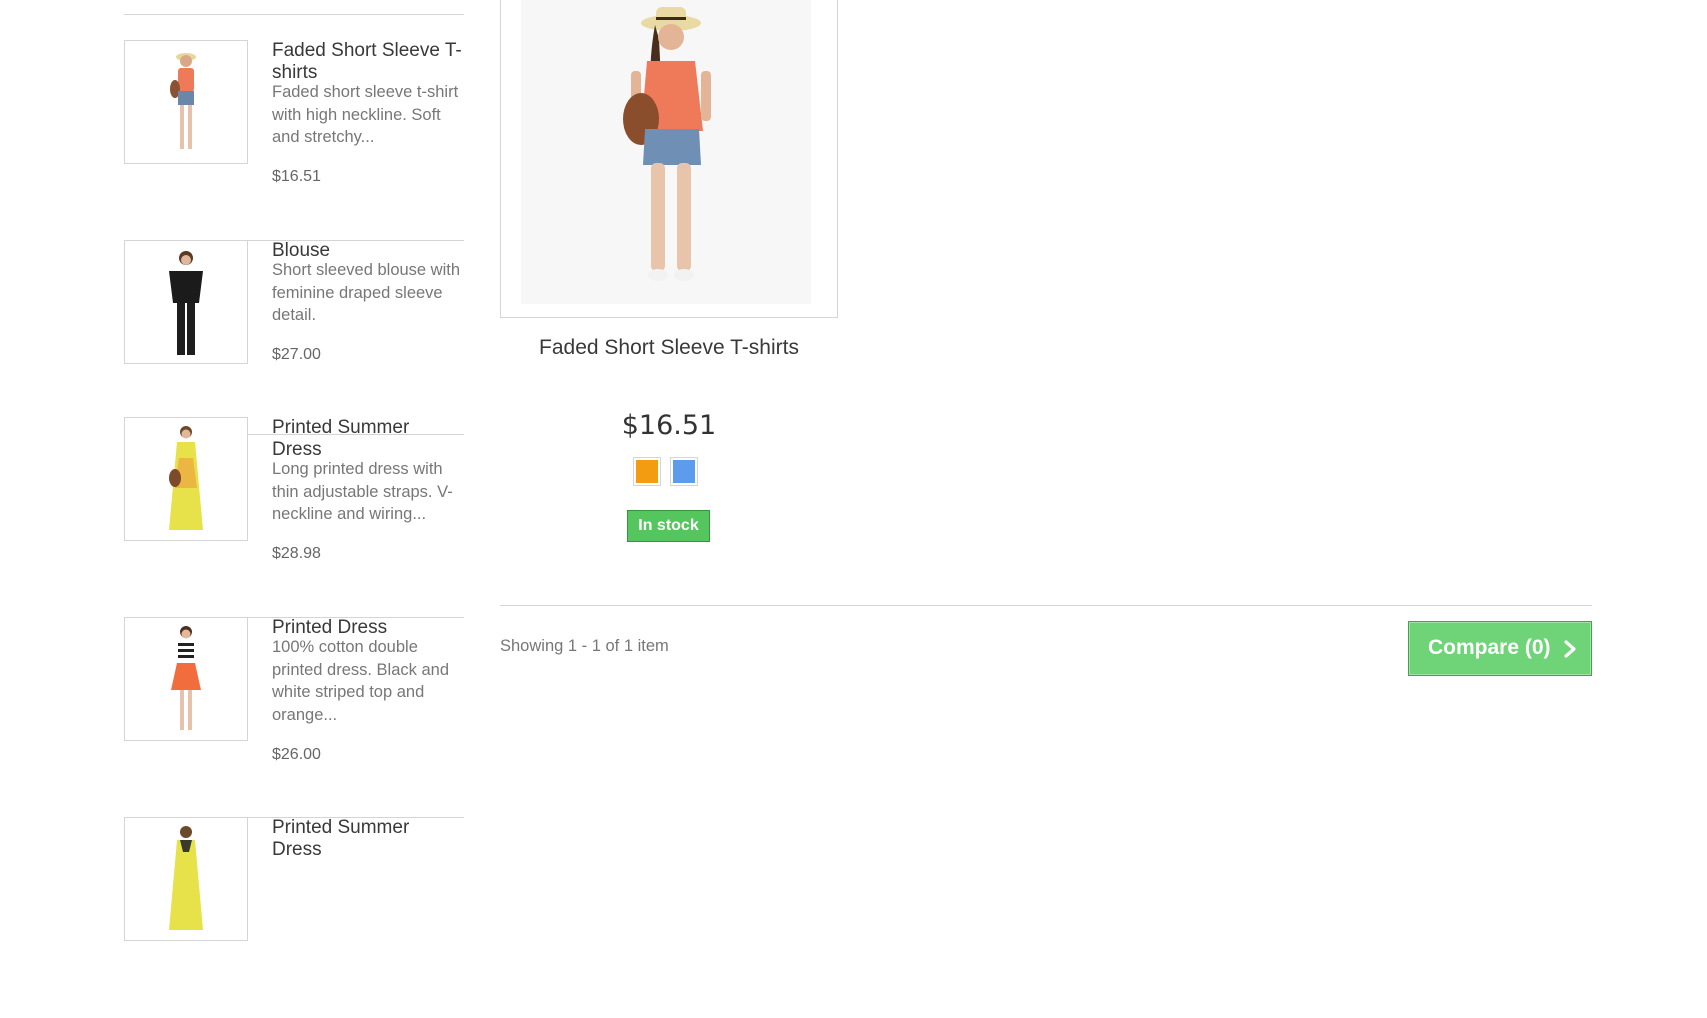  Describe the element at coordinates (1489, 647) in the screenshot. I see `compare-label: Compare (0)` at that location.